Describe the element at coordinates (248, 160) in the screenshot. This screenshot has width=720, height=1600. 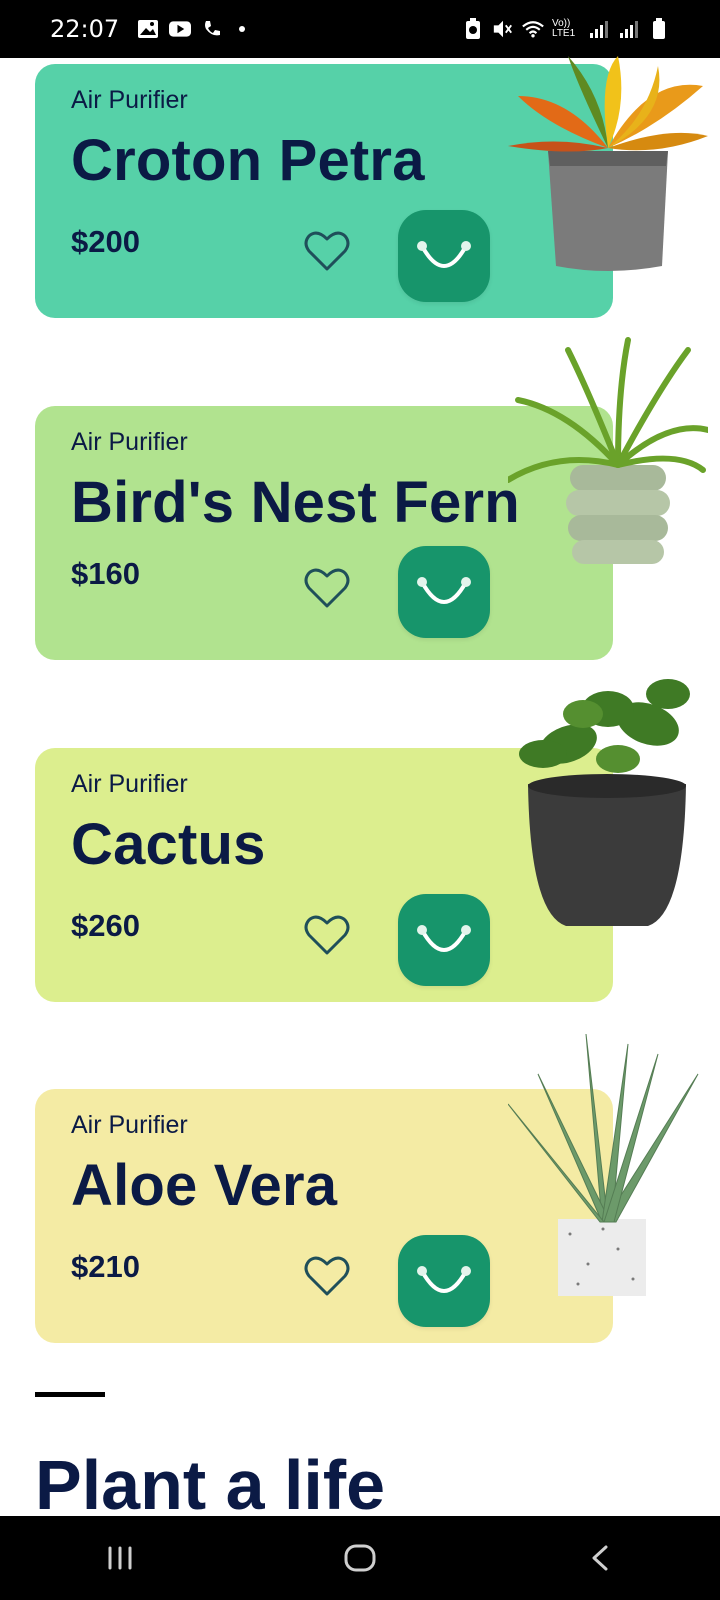
I see `product-name: Croton Petra` at that location.